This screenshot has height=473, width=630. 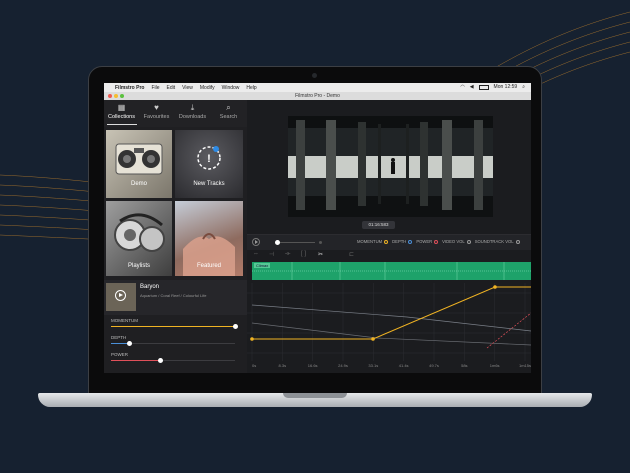 I want to click on now-playing-title: Baryon, so click(x=150, y=287).